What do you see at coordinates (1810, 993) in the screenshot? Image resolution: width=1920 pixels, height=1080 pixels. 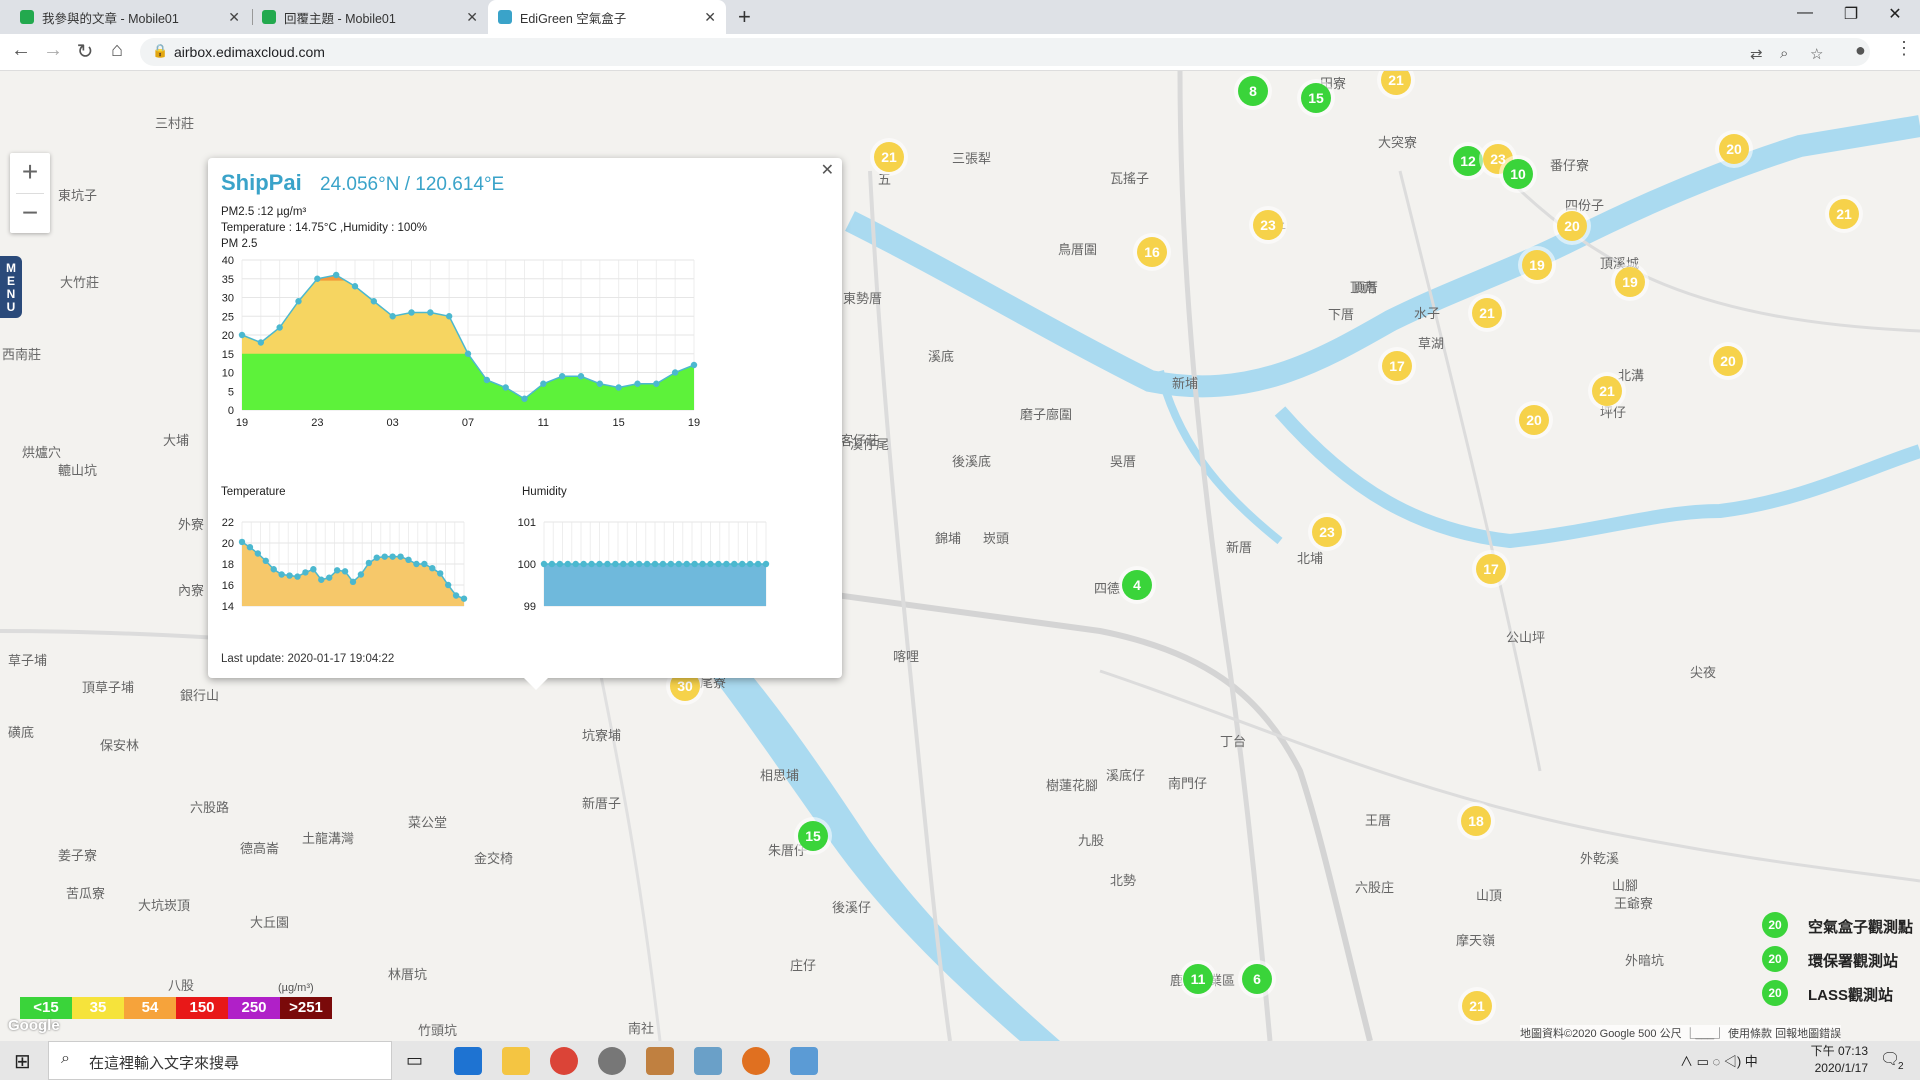 I see `station-legend-item: 20 LASS觀測站` at bounding box center [1810, 993].